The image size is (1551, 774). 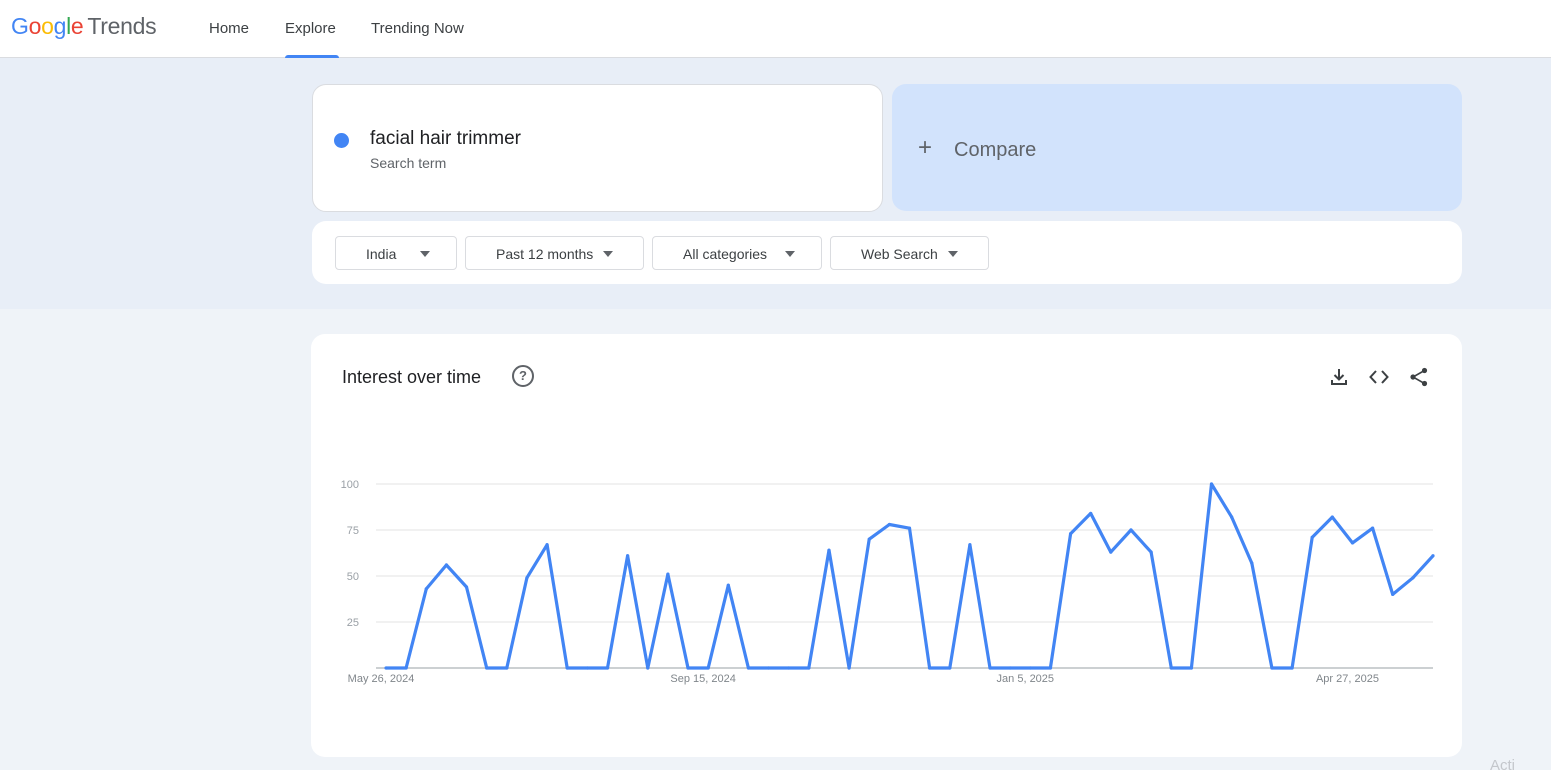 I want to click on search-type-filter-label: Web Search, so click(x=899, y=254).